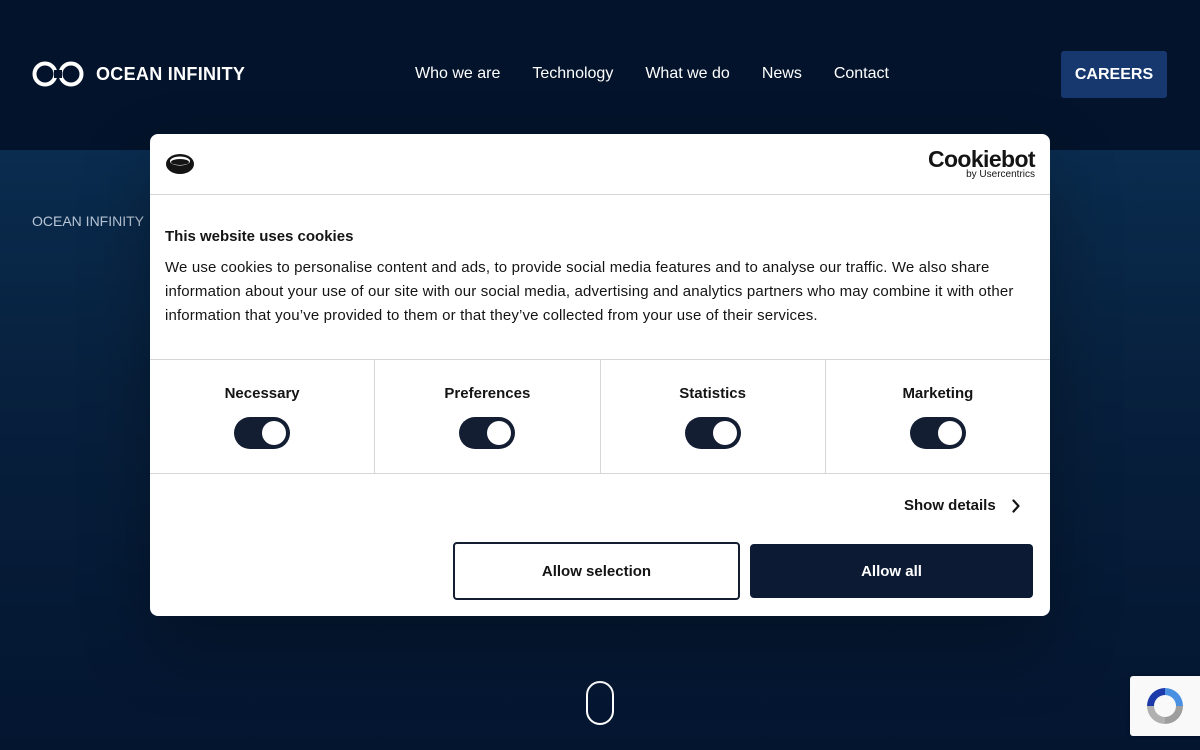 The width and height of the screenshot is (1200, 750). What do you see at coordinates (861, 74) in the screenshot?
I see `nav-contact: Contact` at bounding box center [861, 74].